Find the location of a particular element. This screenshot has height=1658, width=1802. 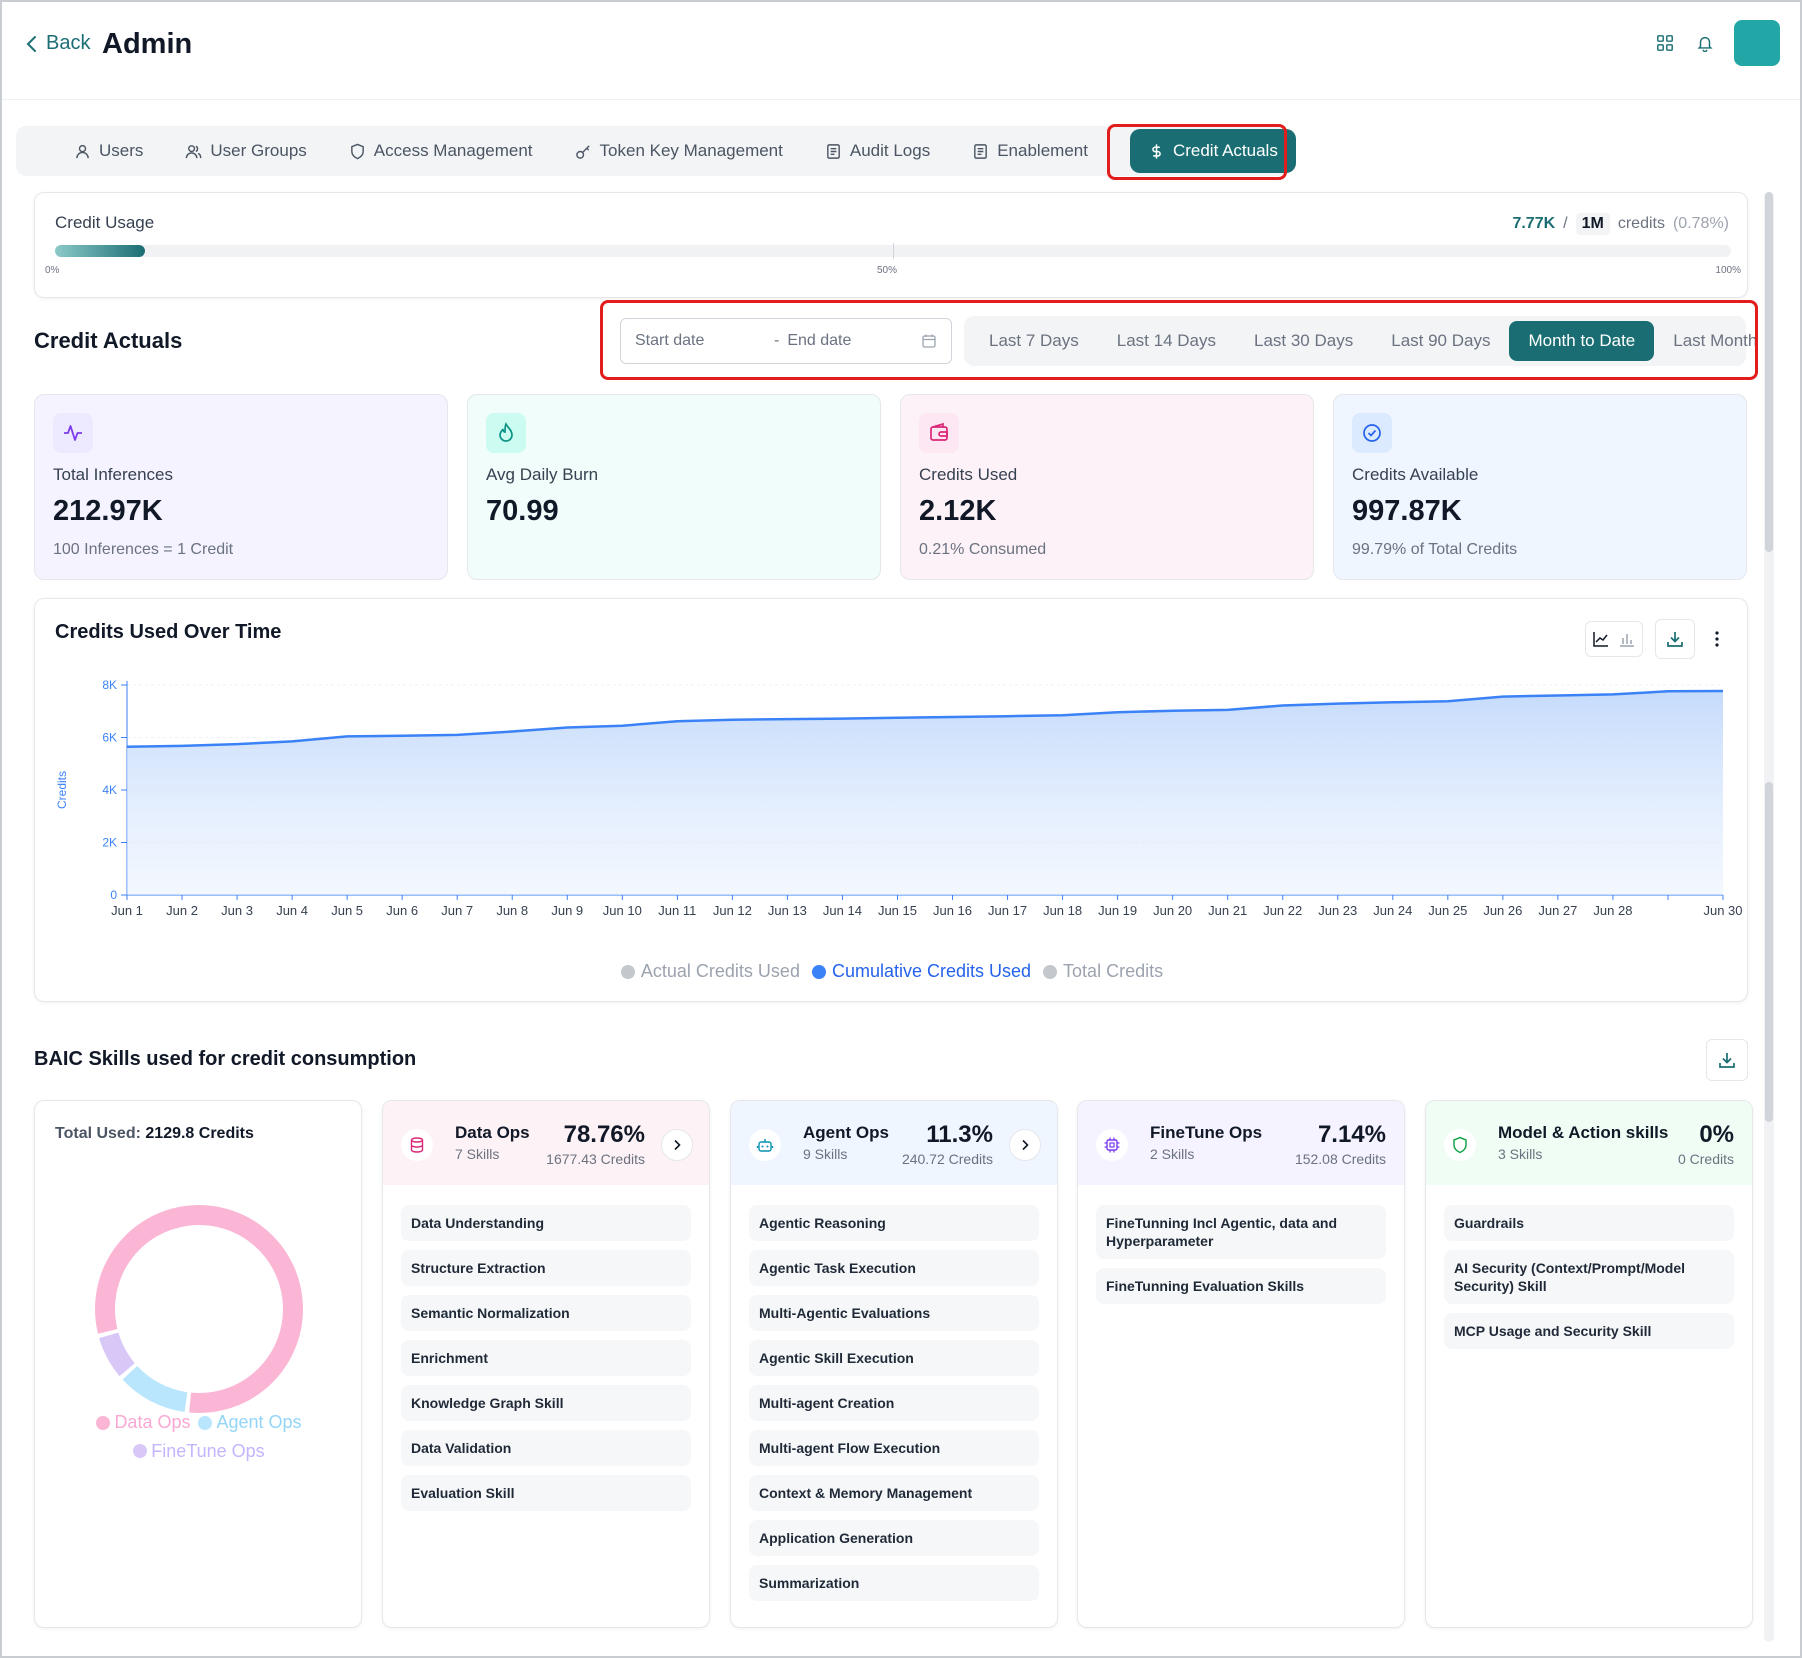

preset-last-month: Last Month is located at coordinates (1715, 341).